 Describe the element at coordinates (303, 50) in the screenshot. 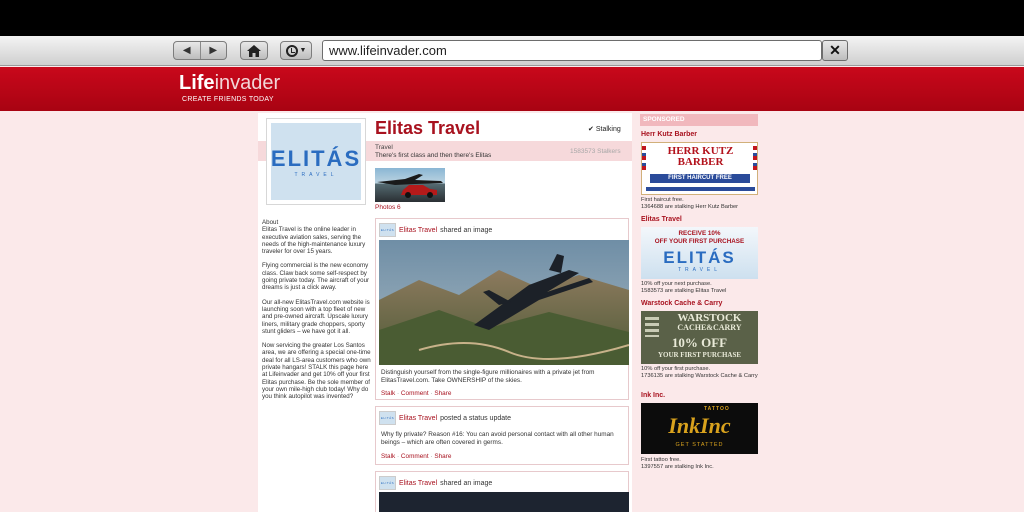

I see `dropdown-caret-icon: ▼` at that location.